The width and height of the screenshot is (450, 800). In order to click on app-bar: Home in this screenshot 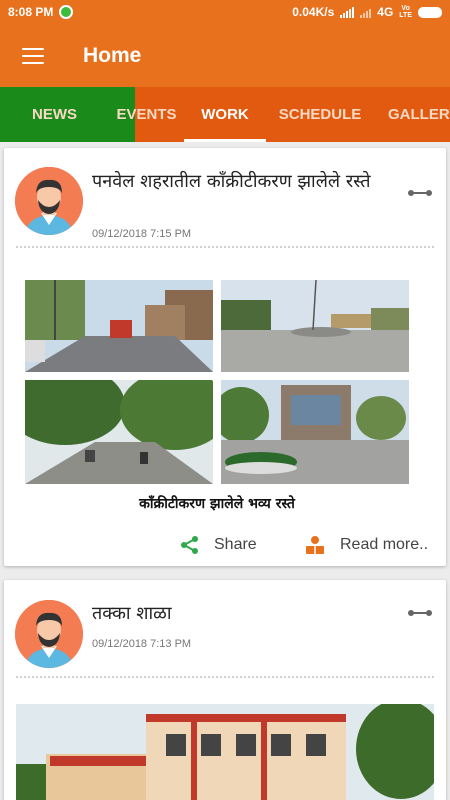, I will do `click(225, 55)`.